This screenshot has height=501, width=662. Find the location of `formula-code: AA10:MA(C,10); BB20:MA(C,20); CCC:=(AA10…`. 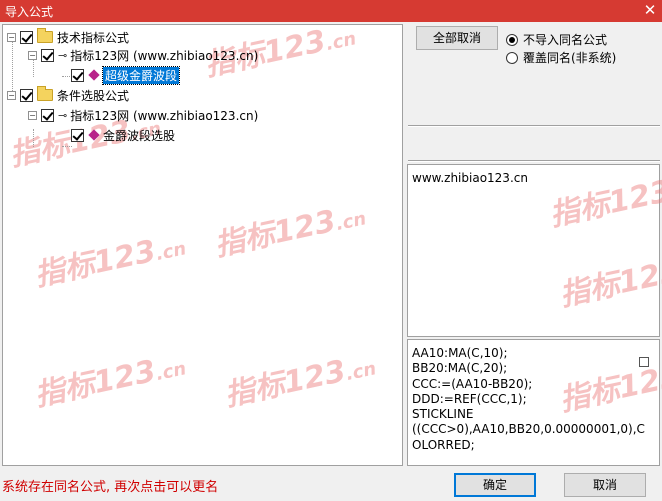

formula-code: AA10:MA(C,10); BB20:MA(C,20); CCC:=(AA10… is located at coordinates (533, 396).